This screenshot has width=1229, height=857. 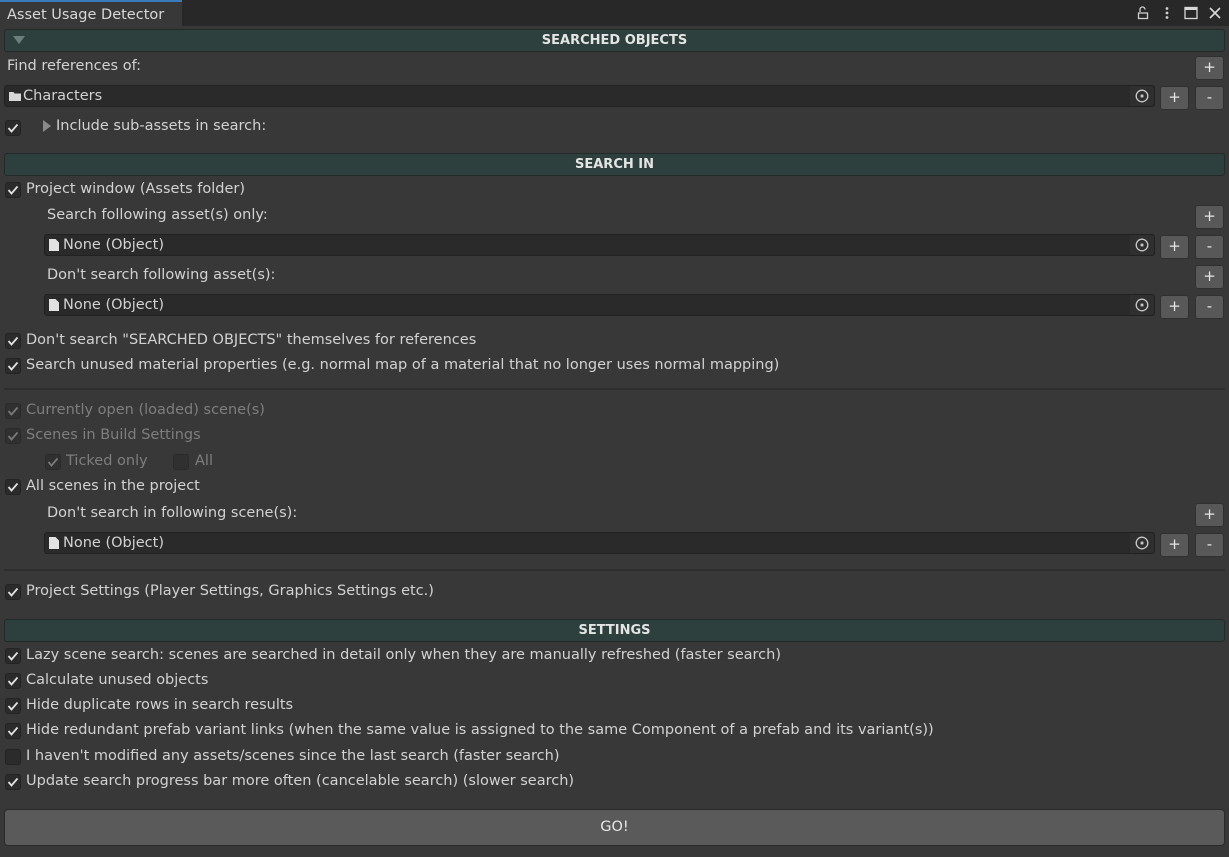 What do you see at coordinates (1209, 307) in the screenshot?
I see `remove-exclude-asset-button: -` at bounding box center [1209, 307].